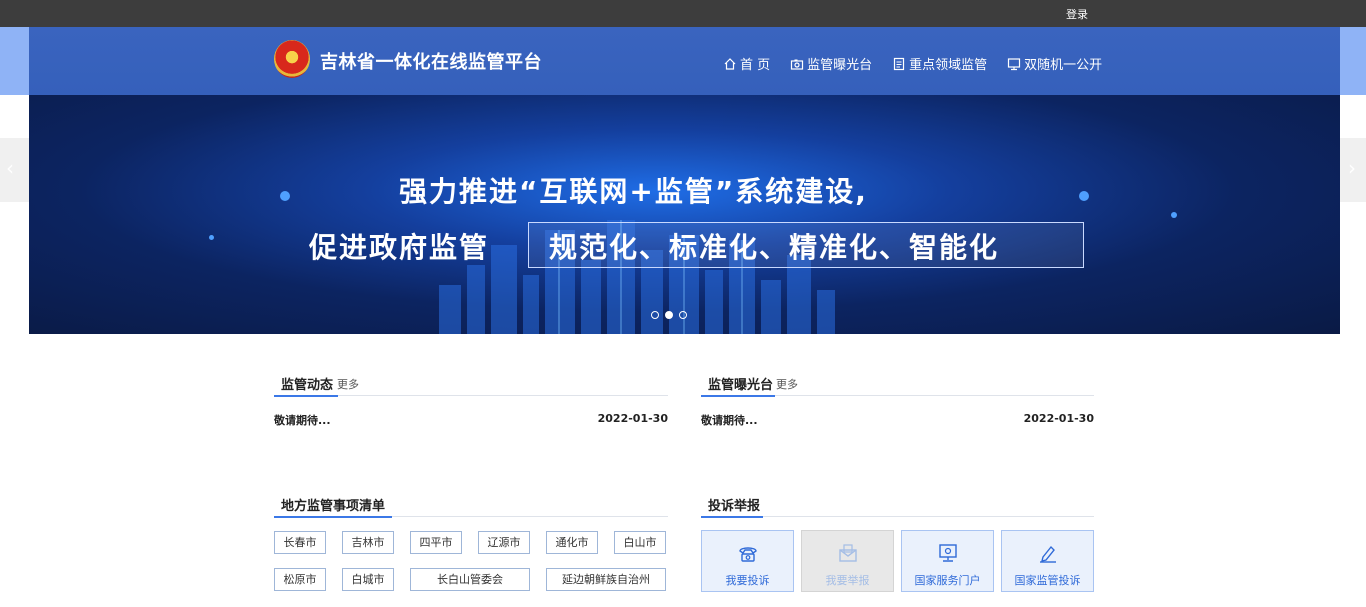  What do you see at coordinates (633, 191) in the screenshot?
I see `banner-headline-1: 强力推进“互联网+监管”系统建设,` at bounding box center [633, 191].